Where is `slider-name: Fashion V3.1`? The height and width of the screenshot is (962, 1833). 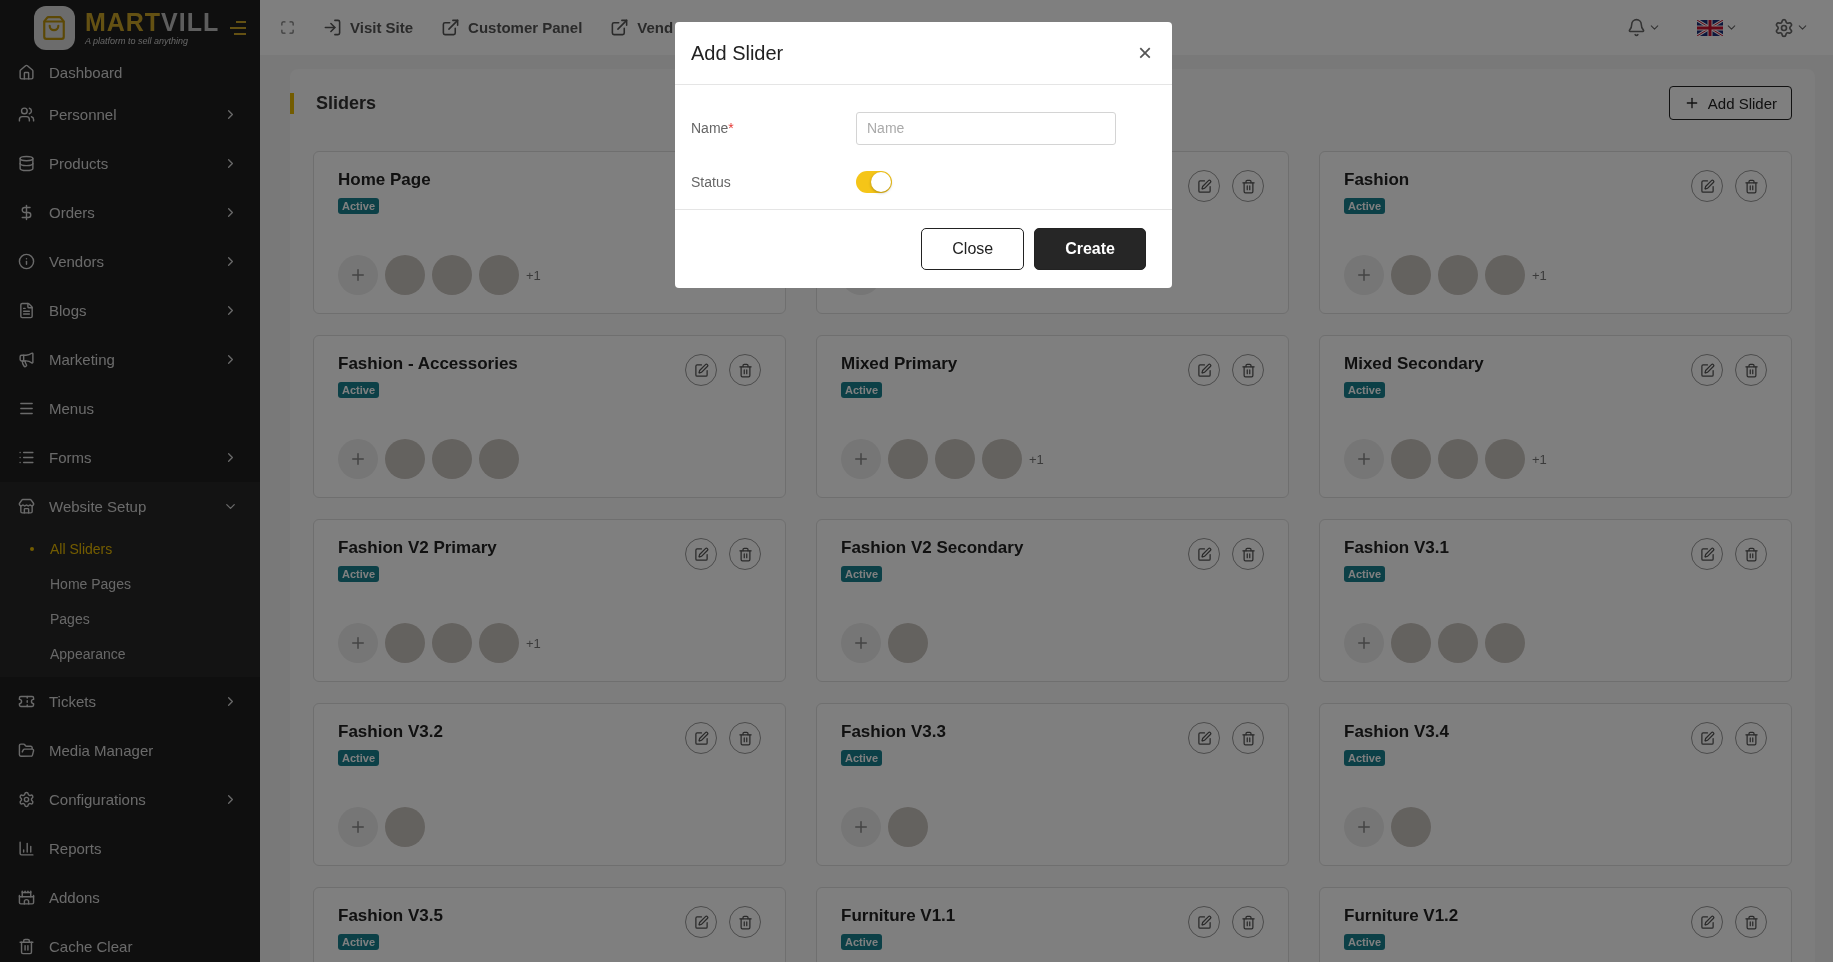
slider-name: Fashion V3.1 is located at coordinates (1397, 548).